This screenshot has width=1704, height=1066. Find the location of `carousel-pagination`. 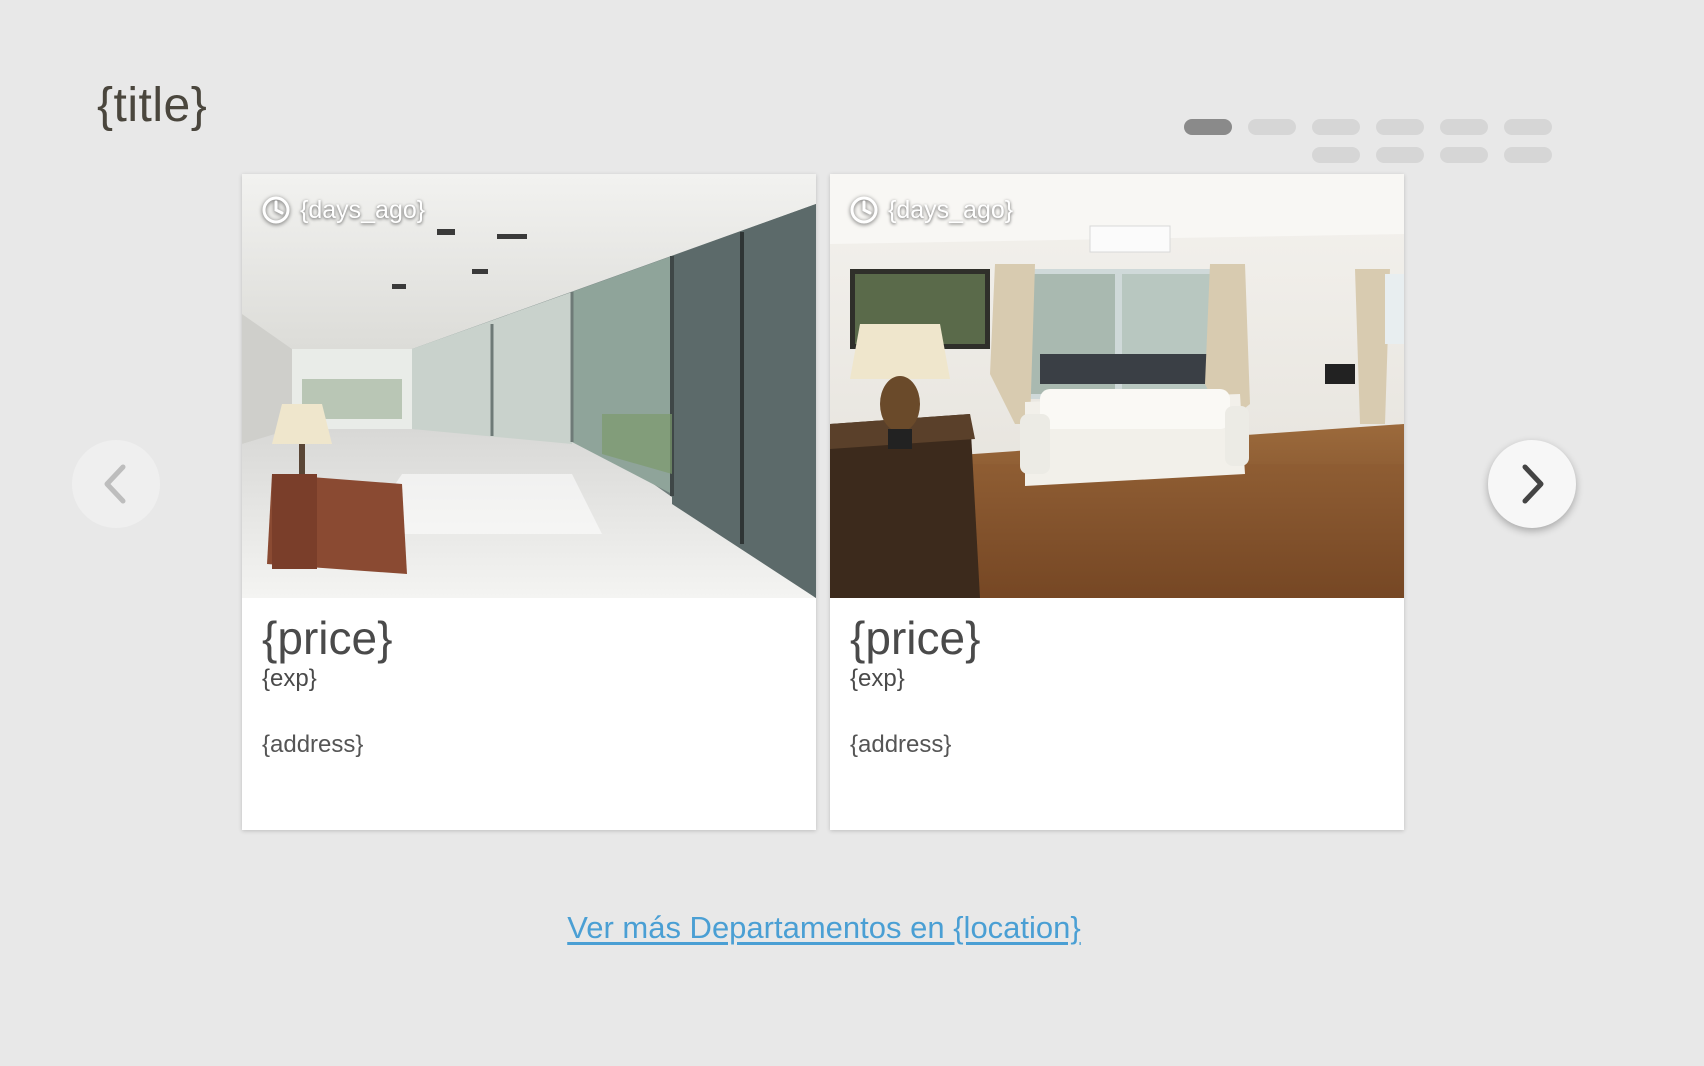

carousel-pagination is located at coordinates (1366, 147).